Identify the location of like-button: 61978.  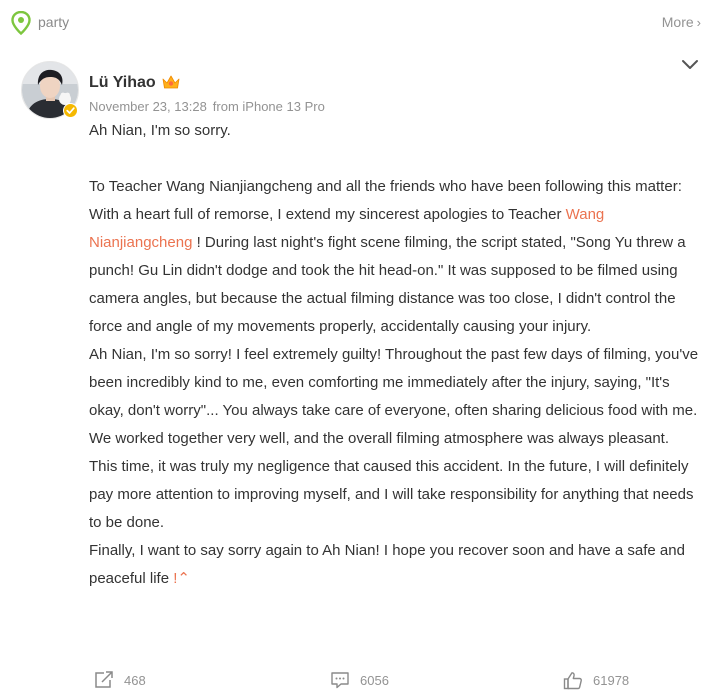
(596, 680).